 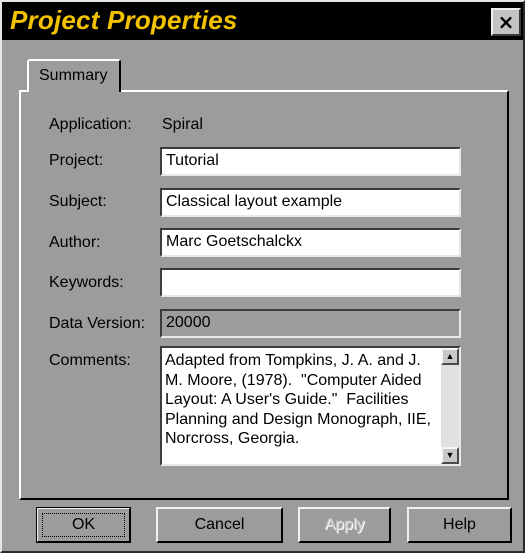 I want to click on scroll-down-arrow-icon: ▼, so click(x=450, y=455).